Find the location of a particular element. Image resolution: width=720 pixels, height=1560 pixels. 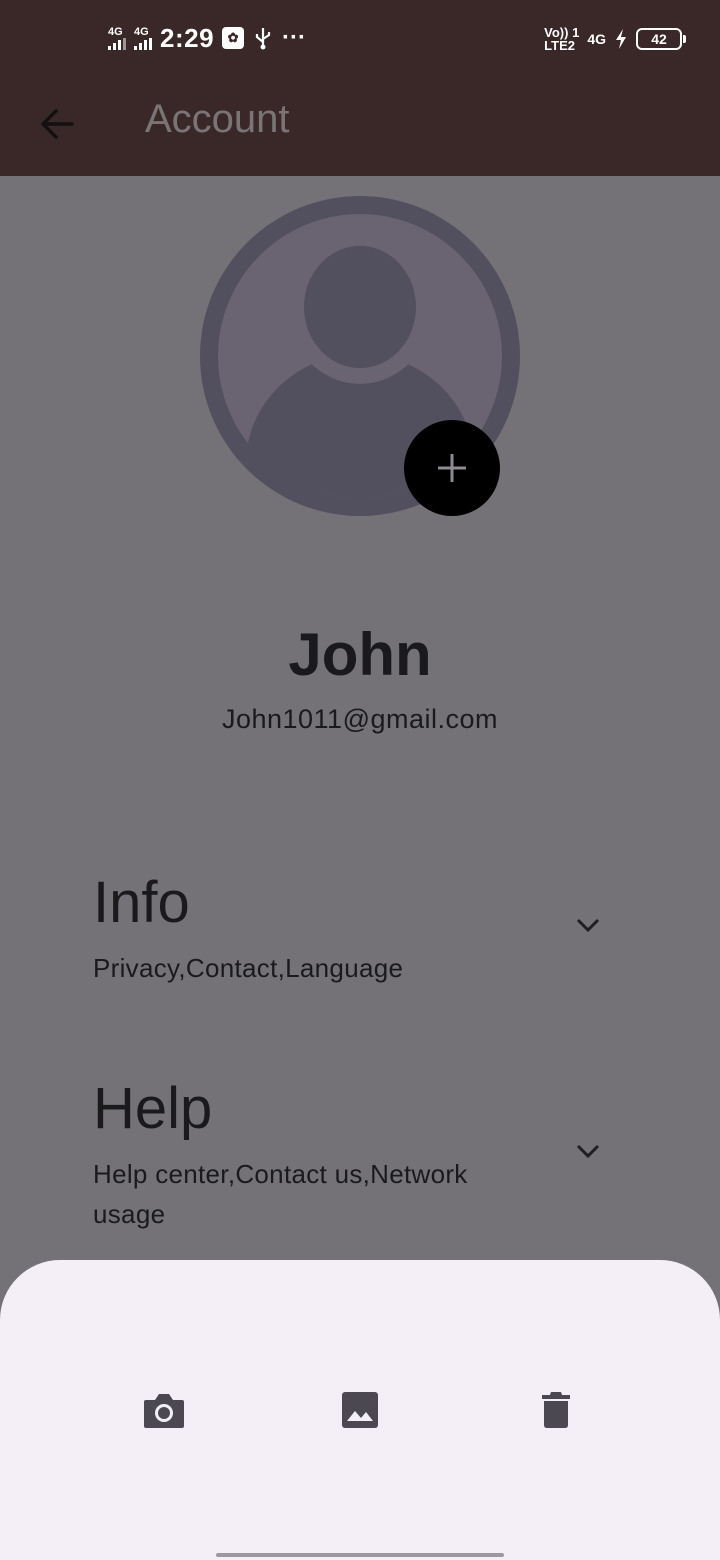

plus-icon is located at coordinates (452, 468).